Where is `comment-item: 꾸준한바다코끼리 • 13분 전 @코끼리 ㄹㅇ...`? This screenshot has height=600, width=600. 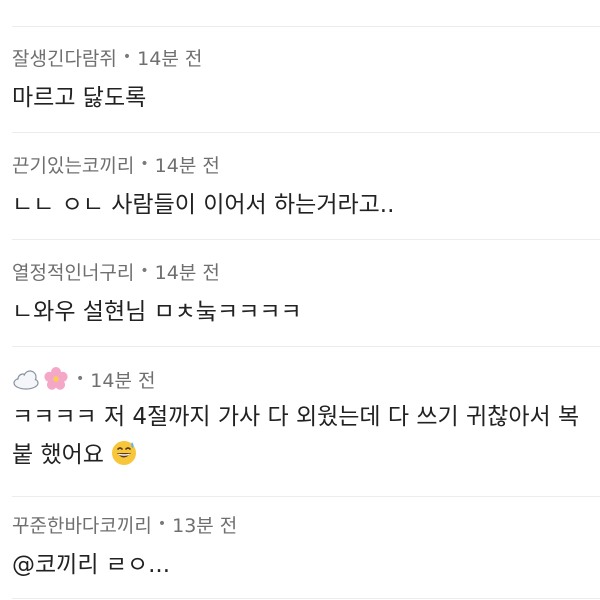 comment-item: 꾸준한바다코끼리 • 13분 전 @코끼리 ㄹㅇ... is located at coordinates (306, 548).